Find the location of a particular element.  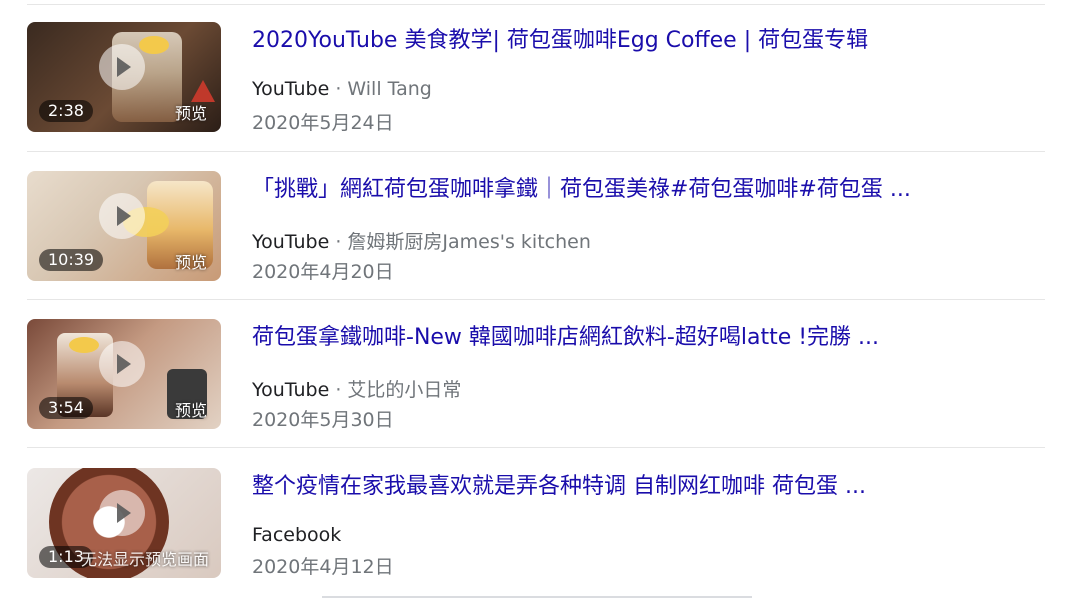

source-author: Will Tang is located at coordinates (389, 89).